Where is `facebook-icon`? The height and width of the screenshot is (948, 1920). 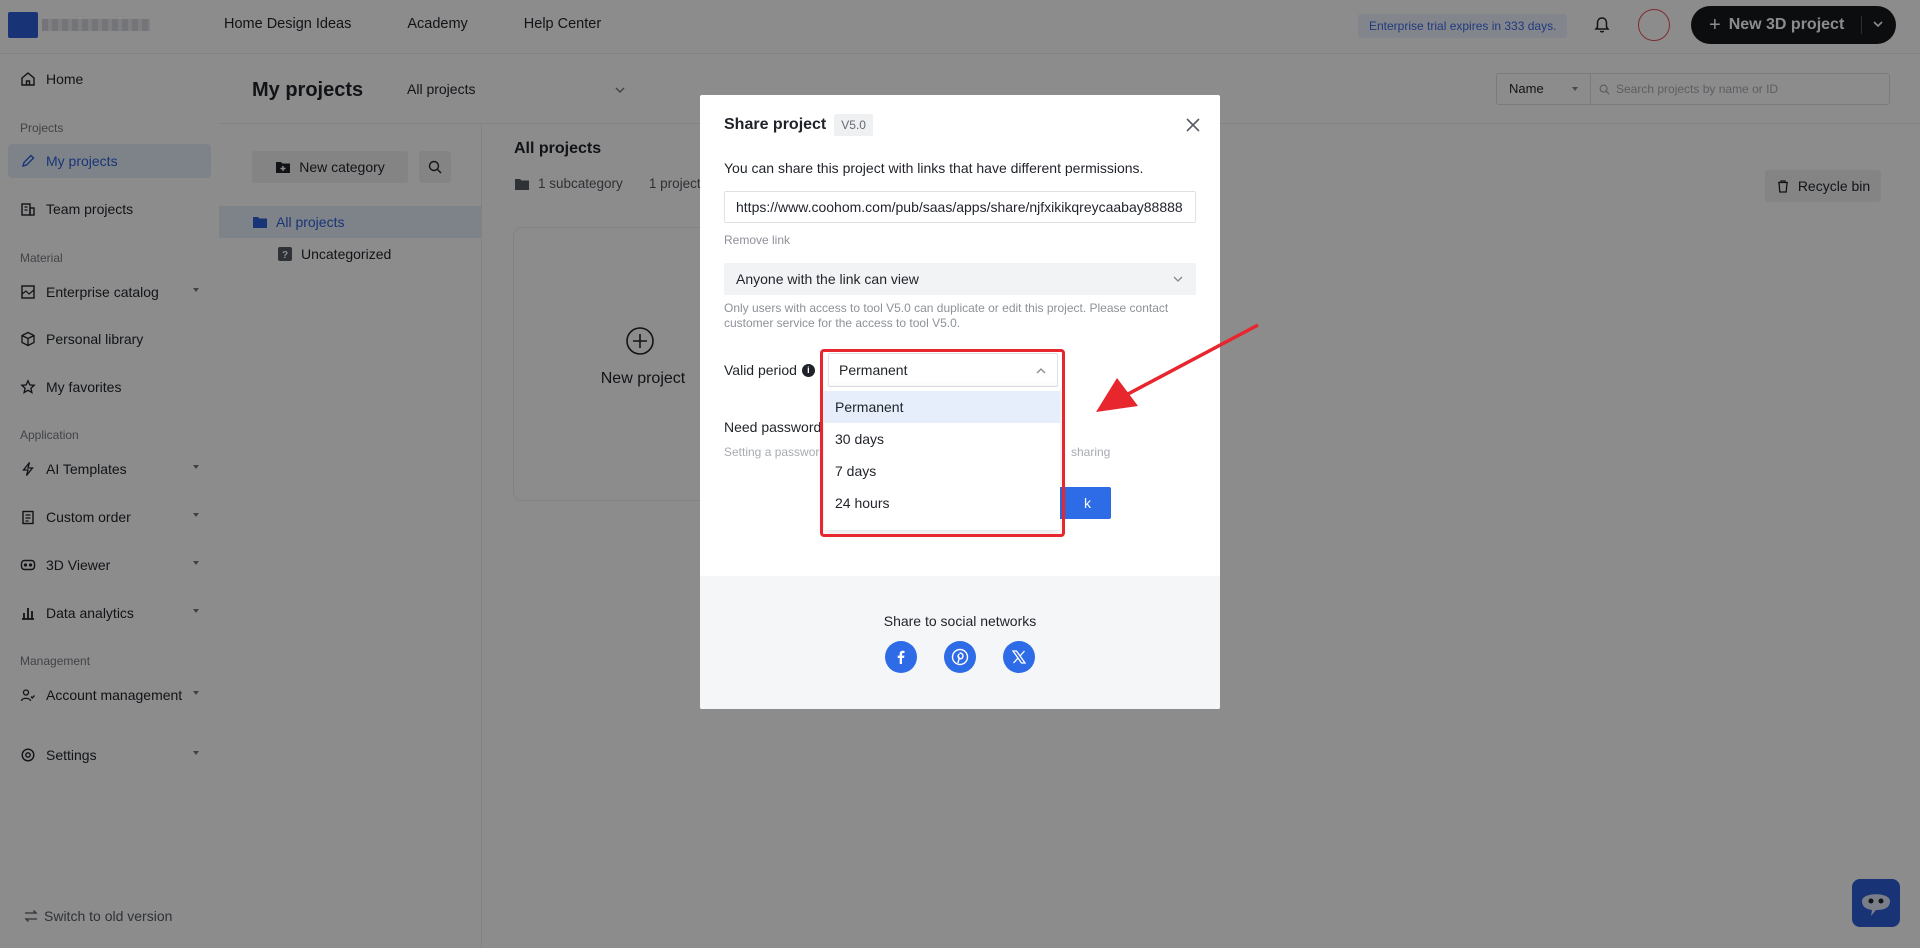 facebook-icon is located at coordinates (901, 657).